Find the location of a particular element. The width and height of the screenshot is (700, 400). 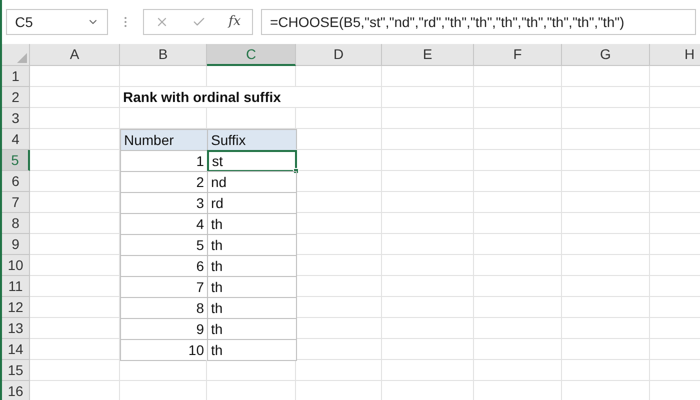

select-all-corner is located at coordinates (16, 55).